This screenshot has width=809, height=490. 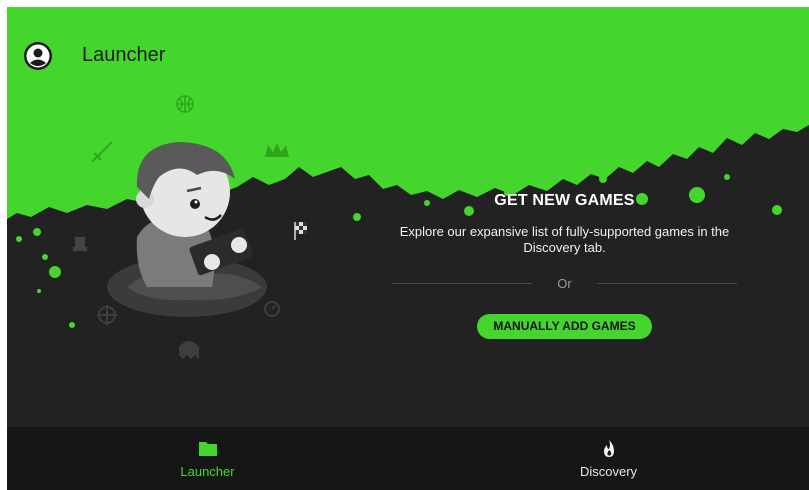 What do you see at coordinates (102, 152) in the screenshot?
I see `sword-icon` at bounding box center [102, 152].